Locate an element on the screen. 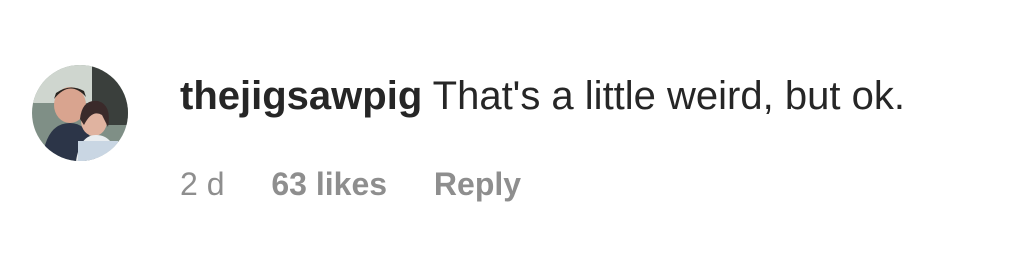 This screenshot has height=254, width=1024. comment-meta: 2 d 63 likes Reply is located at coordinates (350, 184).